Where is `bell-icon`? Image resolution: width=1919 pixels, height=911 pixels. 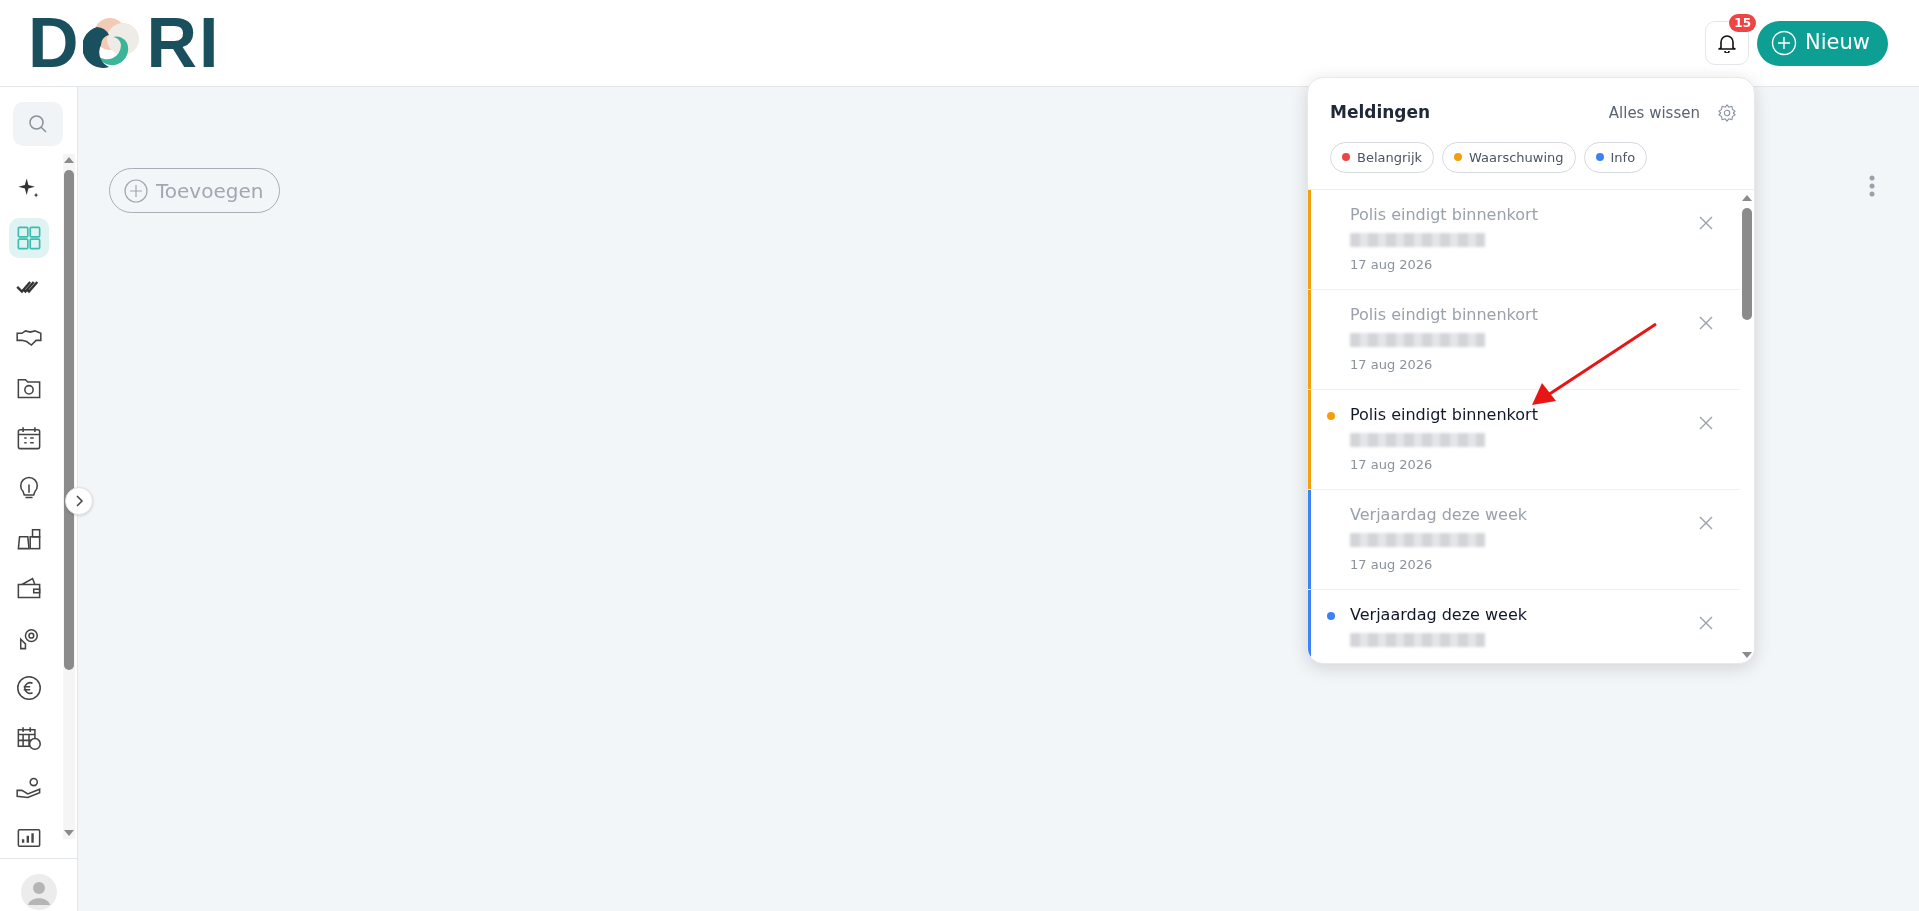
bell-icon is located at coordinates (1727, 43).